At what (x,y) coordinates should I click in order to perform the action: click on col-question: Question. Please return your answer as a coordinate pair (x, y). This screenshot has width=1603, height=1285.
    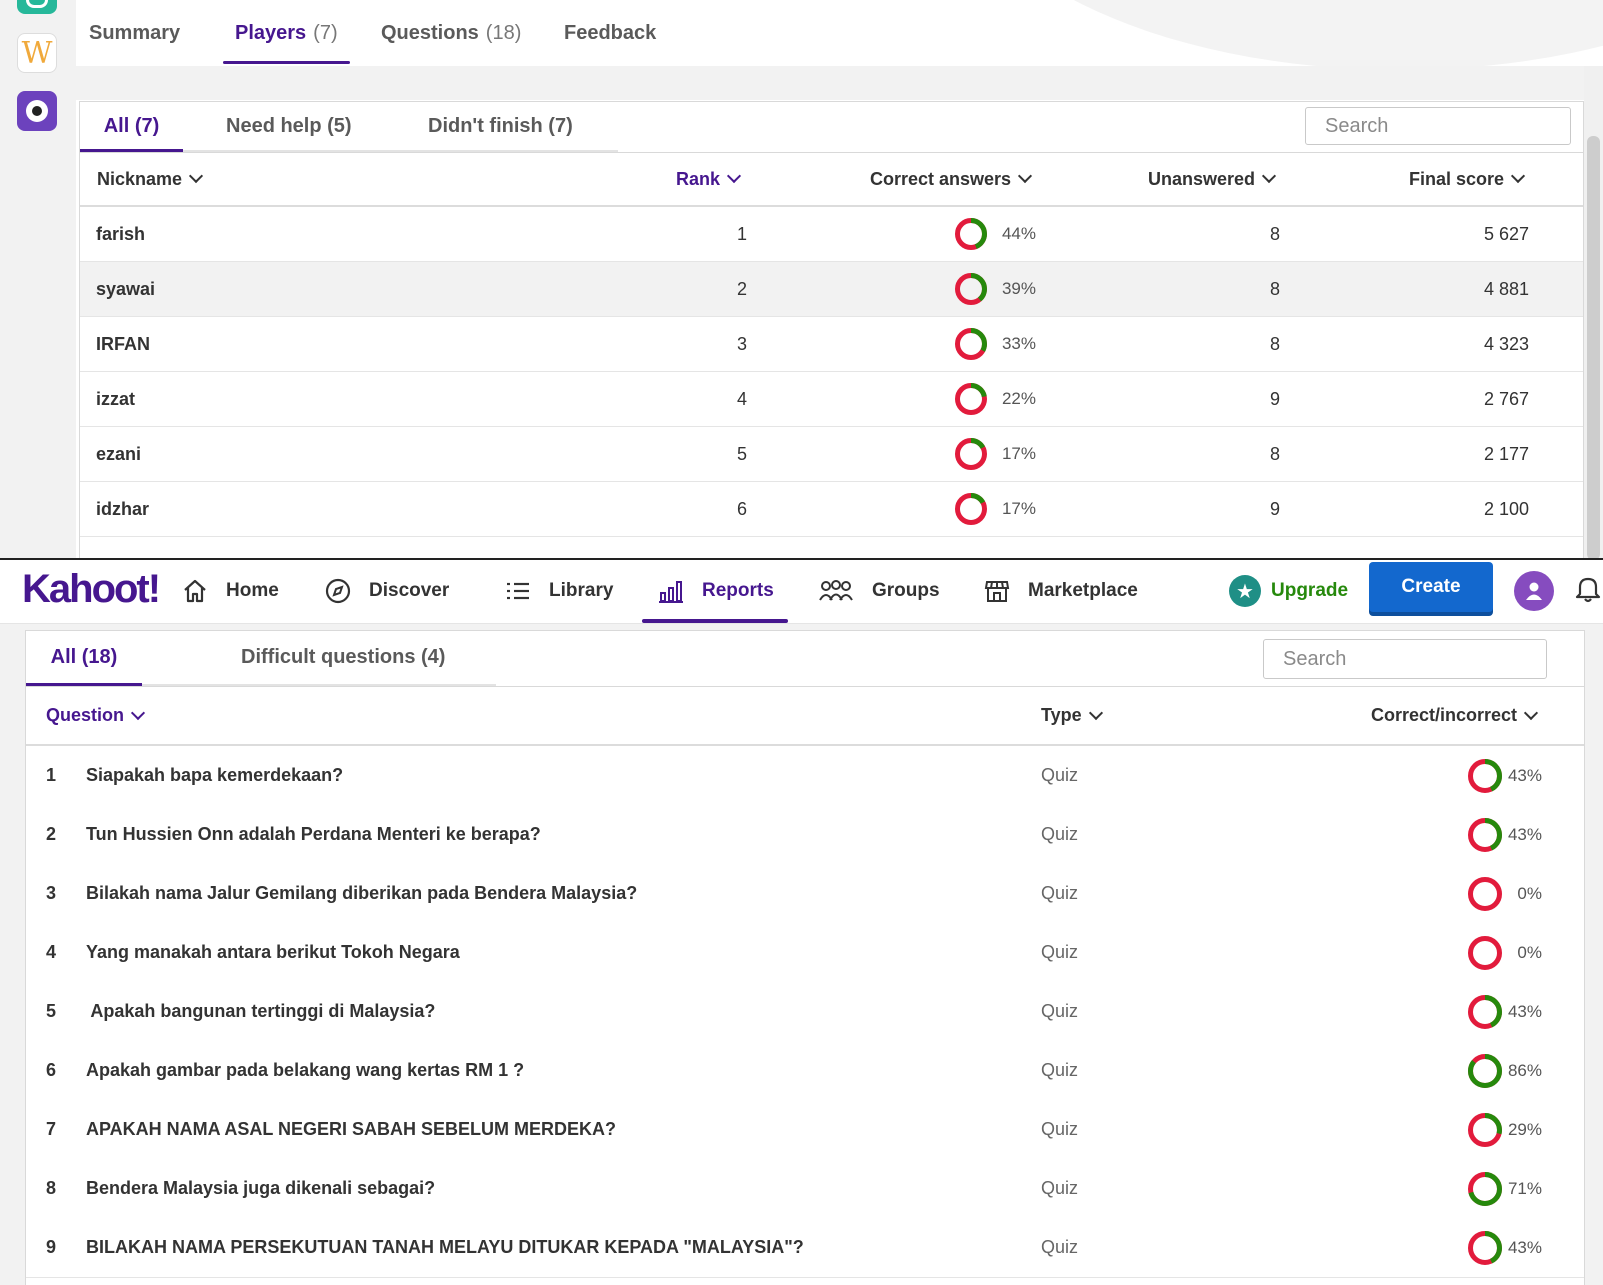
    Looking at the image, I should click on (96, 715).